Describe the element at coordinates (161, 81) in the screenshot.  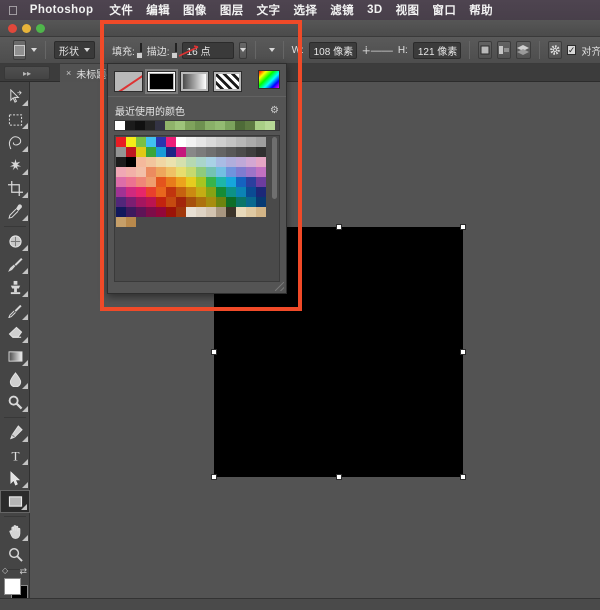
I see `solid-color-swatch` at that location.